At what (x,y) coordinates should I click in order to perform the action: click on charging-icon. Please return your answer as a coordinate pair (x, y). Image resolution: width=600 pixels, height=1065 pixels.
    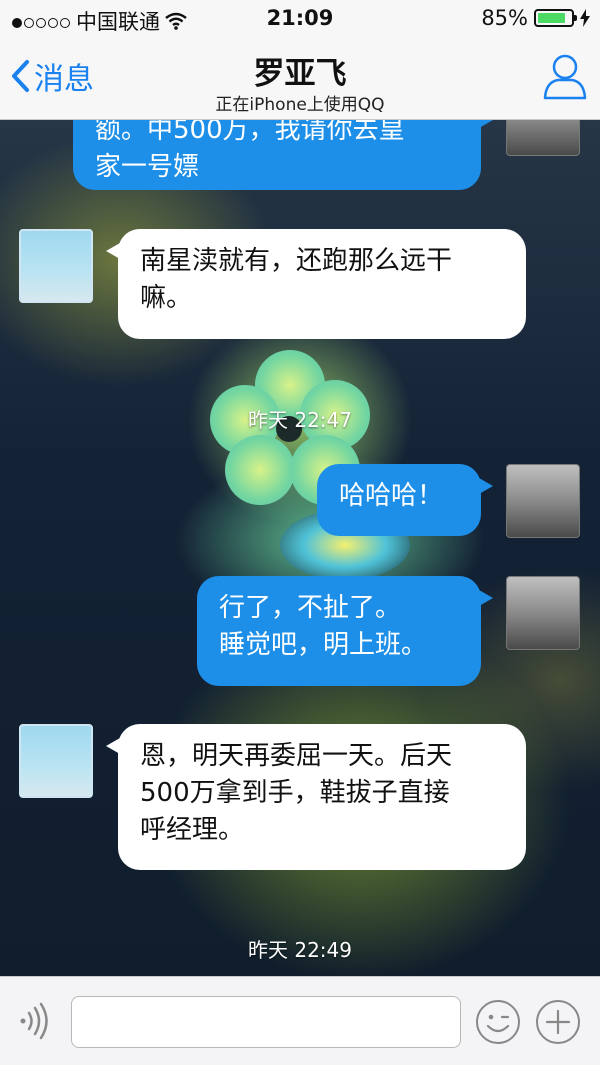
    Looking at the image, I should click on (585, 18).